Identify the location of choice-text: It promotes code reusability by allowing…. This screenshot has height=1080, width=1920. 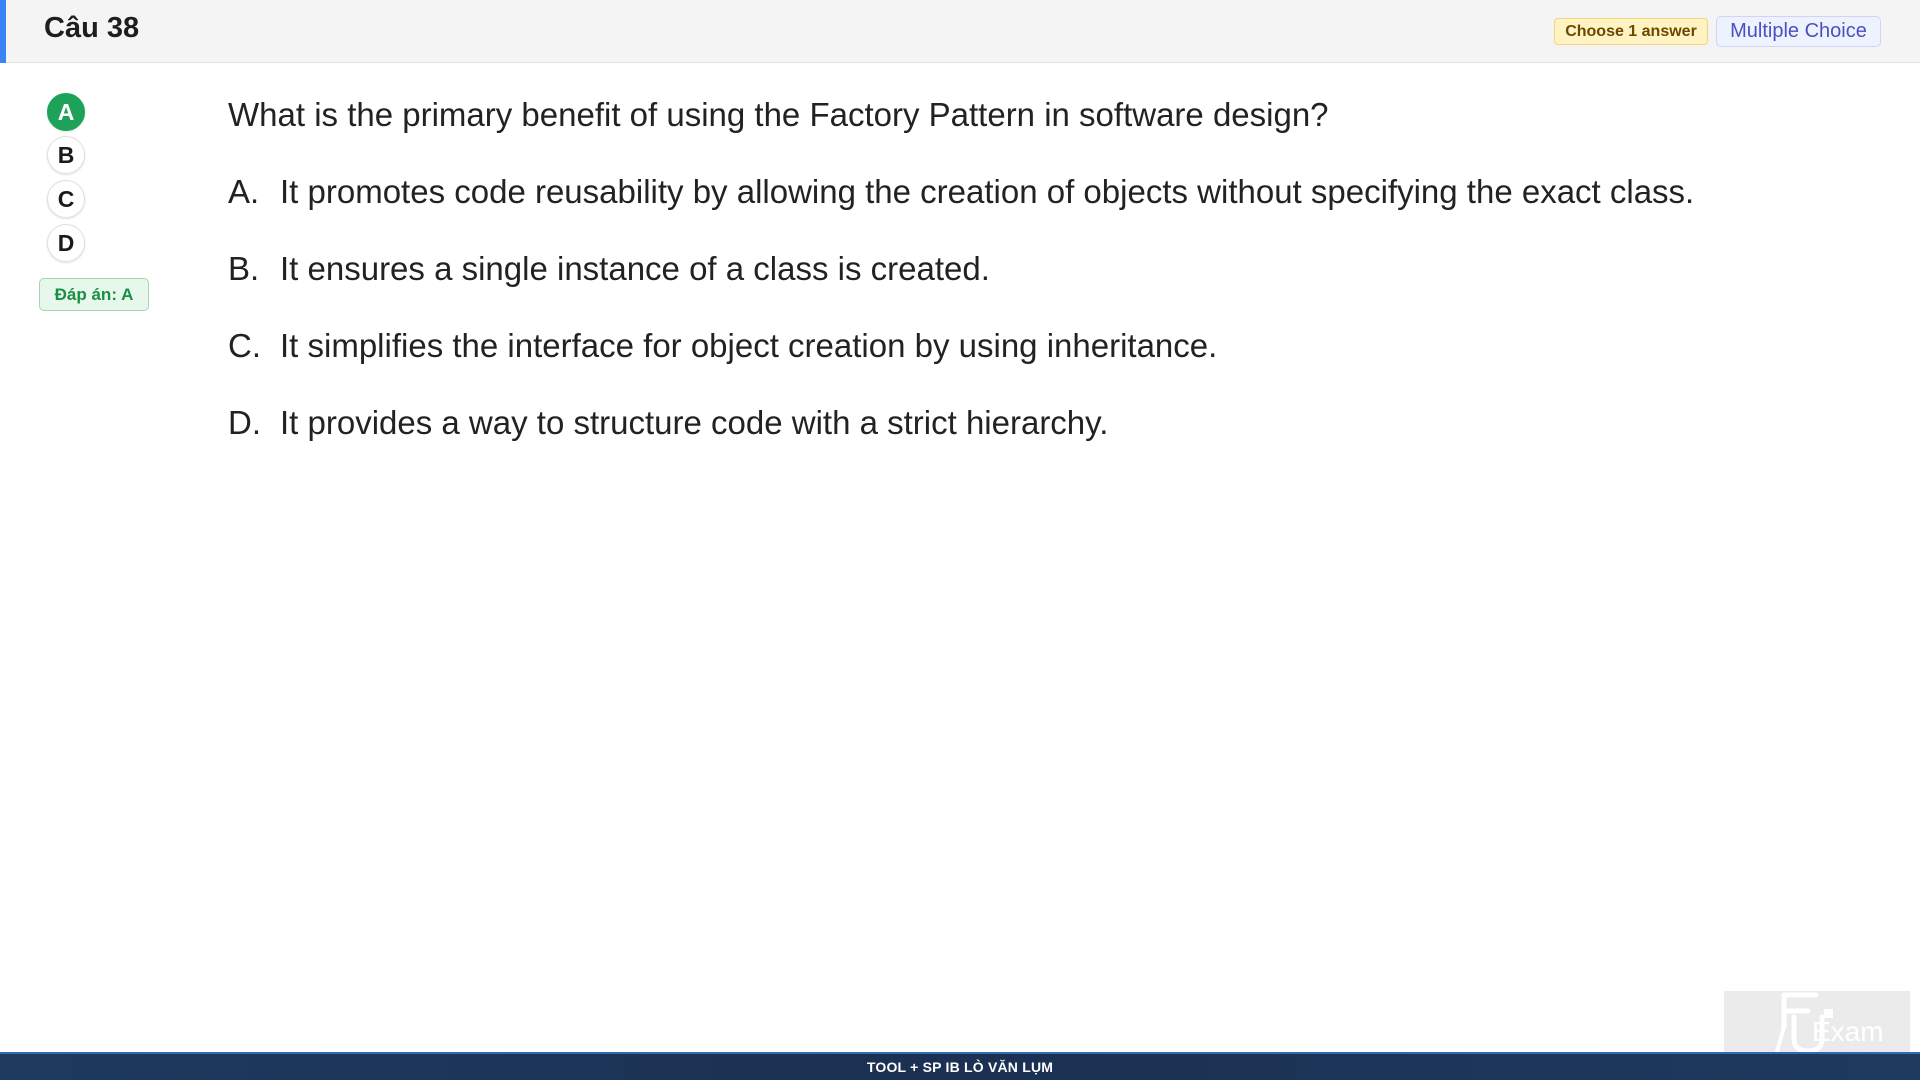
(987, 191).